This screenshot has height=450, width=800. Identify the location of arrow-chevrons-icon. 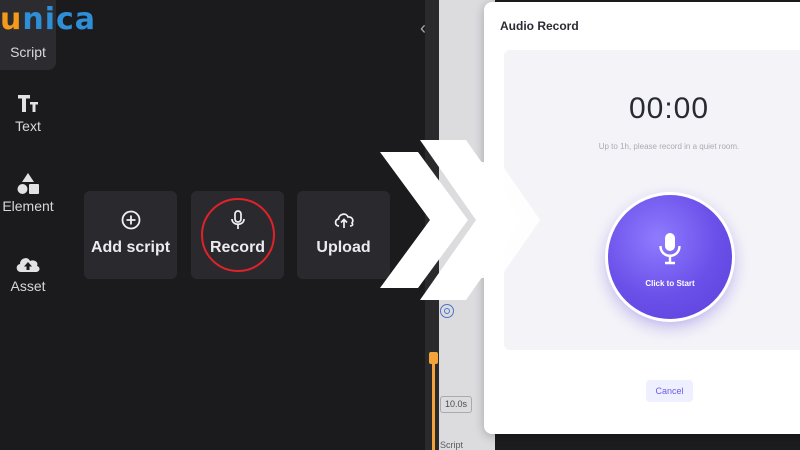
(460, 220).